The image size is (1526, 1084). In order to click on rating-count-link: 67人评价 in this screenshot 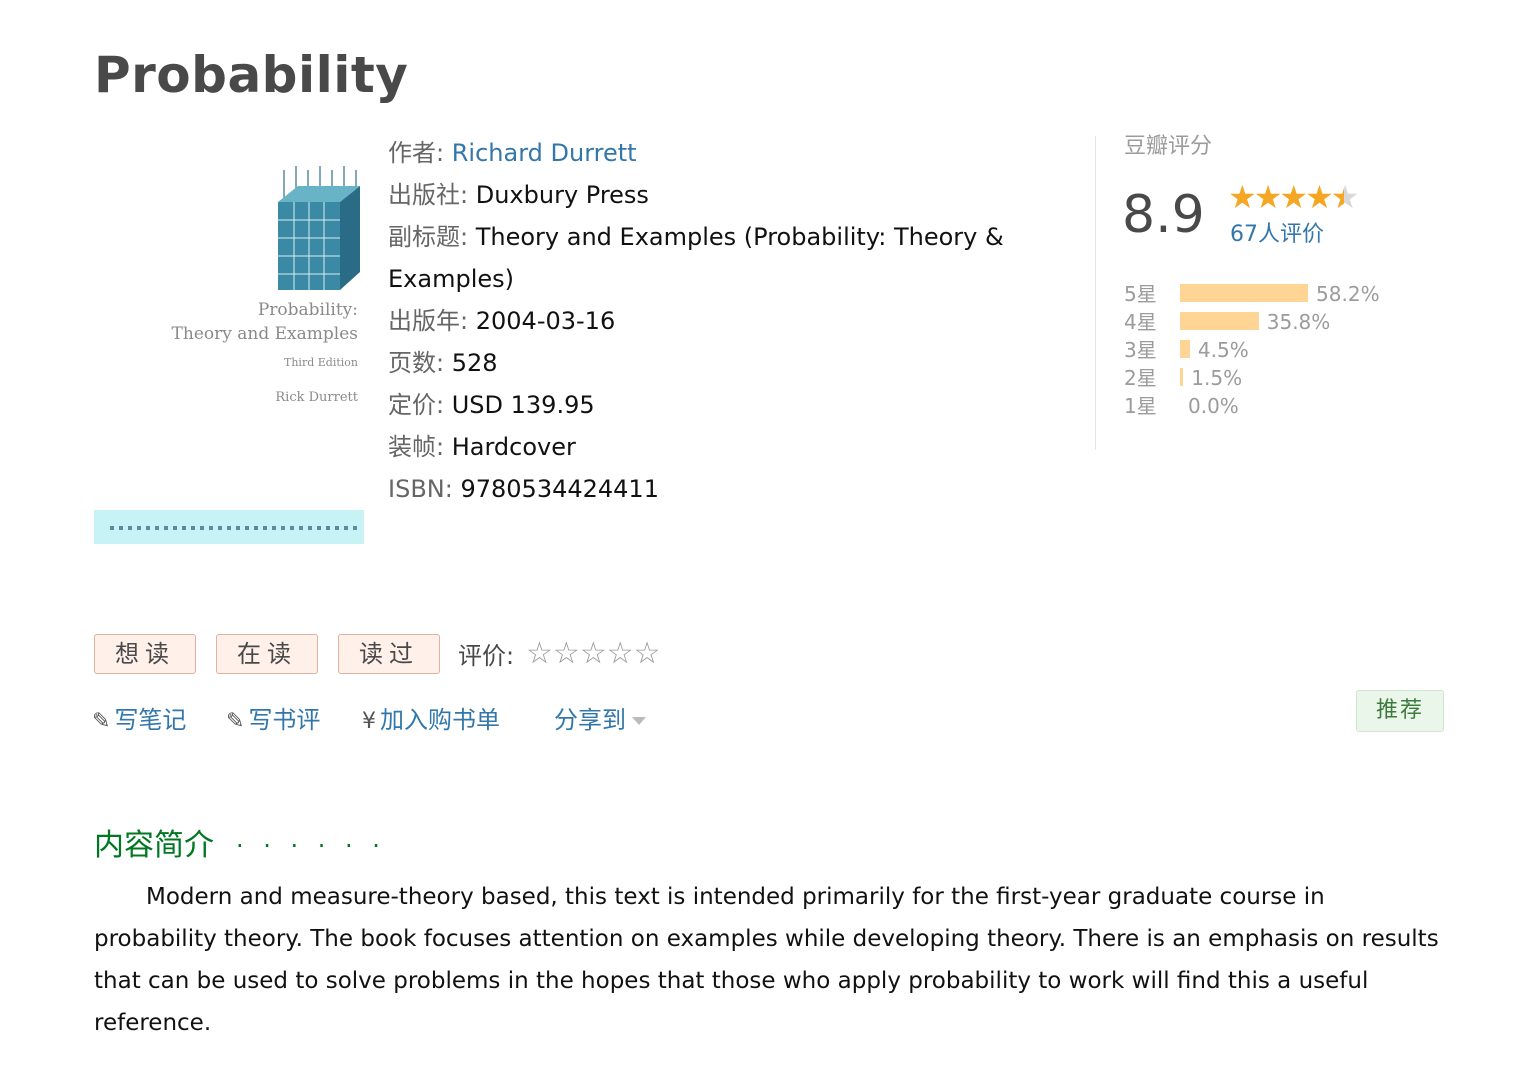, I will do `click(1277, 235)`.